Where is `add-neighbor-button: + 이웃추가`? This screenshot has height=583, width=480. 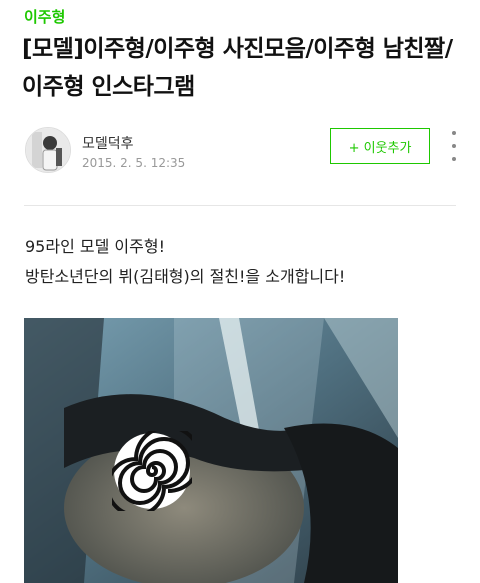 add-neighbor-button: + 이웃추가 is located at coordinates (380, 146).